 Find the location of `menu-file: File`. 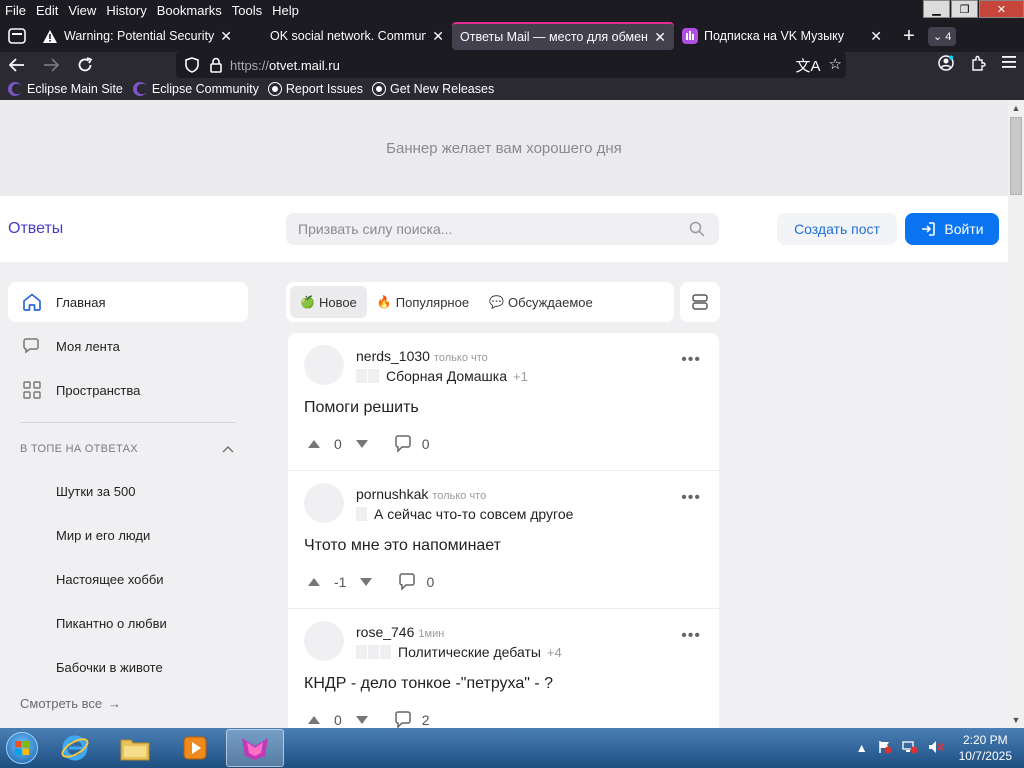

menu-file: File is located at coordinates (15, 10).